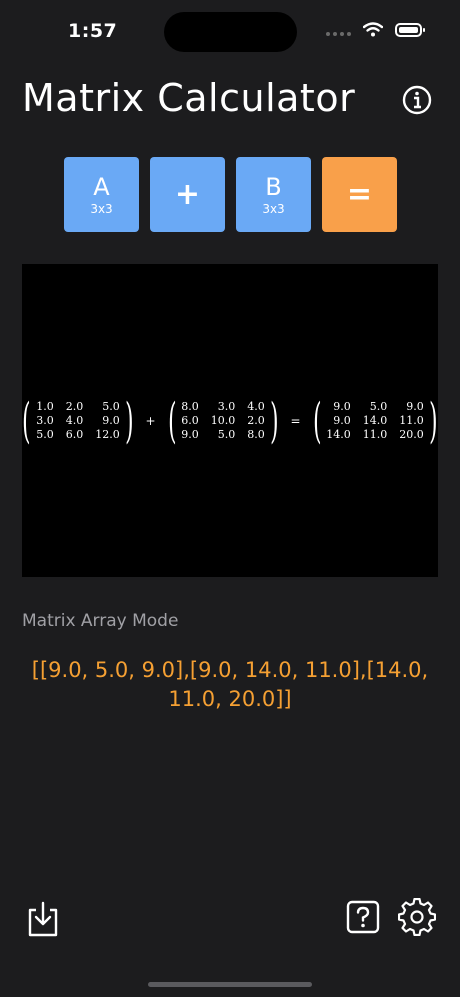 The height and width of the screenshot is (997, 460). Describe the element at coordinates (230, 984) in the screenshot. I see `home-indicator` at that location.